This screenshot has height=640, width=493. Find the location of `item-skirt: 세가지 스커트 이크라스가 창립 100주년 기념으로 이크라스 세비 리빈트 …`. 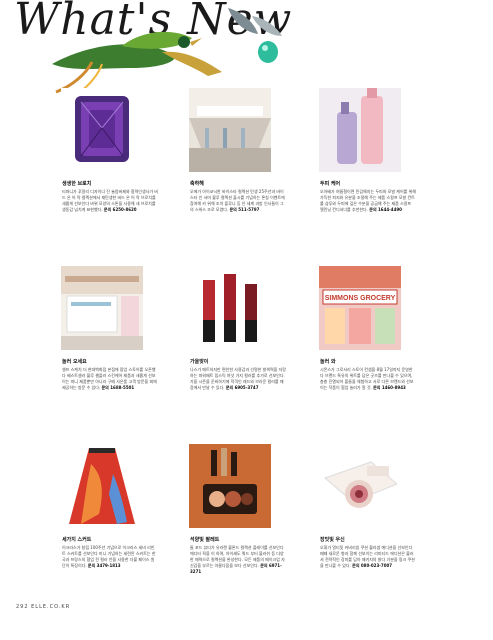

item-skirt: 세가지 스커트 이크라스가 창립 100주년 기념으로 이크라스 세비 리빈트 … is located at coordinates (111, 506).